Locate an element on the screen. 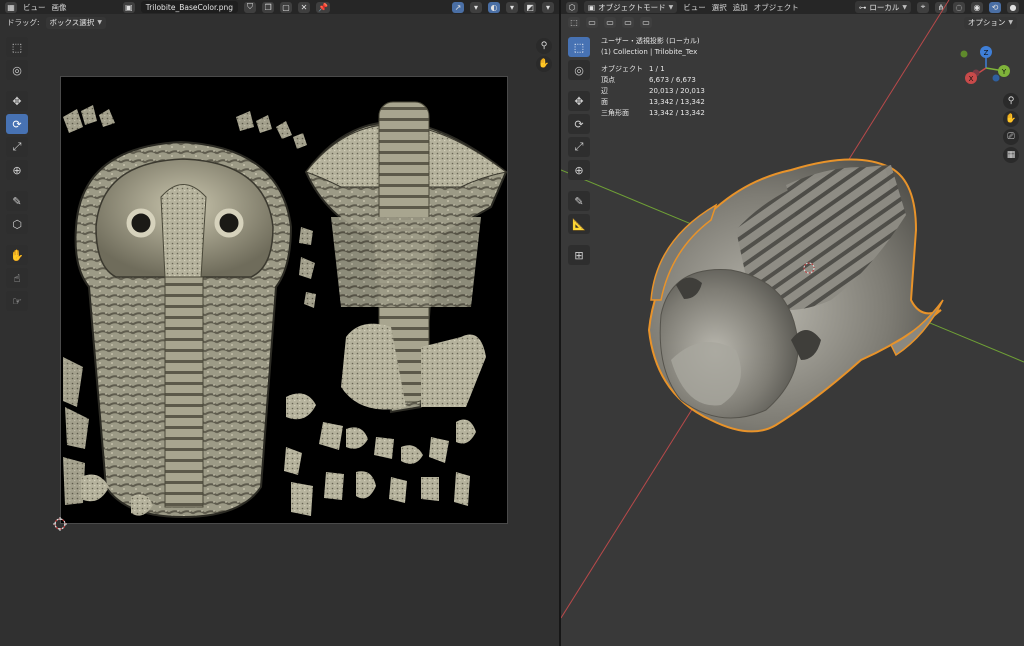 The width and height of the screenshot is (1024, 646). image-browse-icon: ▣ is located at coordinates (128, 7).